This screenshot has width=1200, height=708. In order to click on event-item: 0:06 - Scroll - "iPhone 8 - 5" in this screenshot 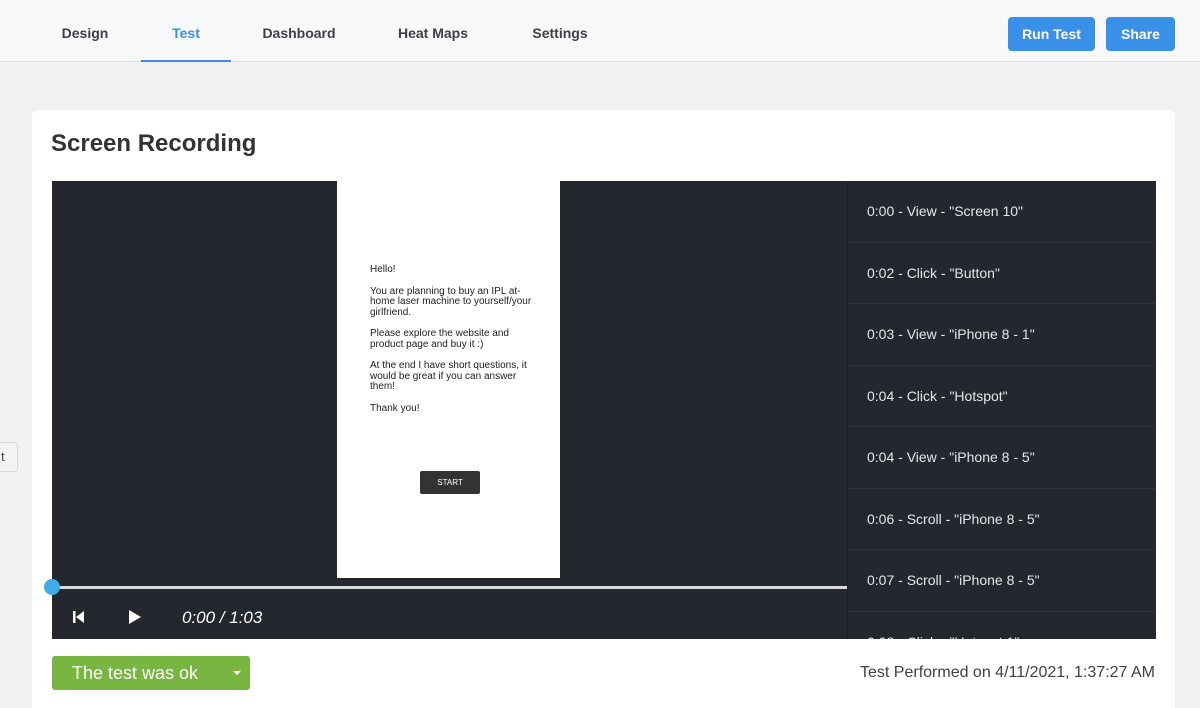, I will do `click(1002, 519)`.